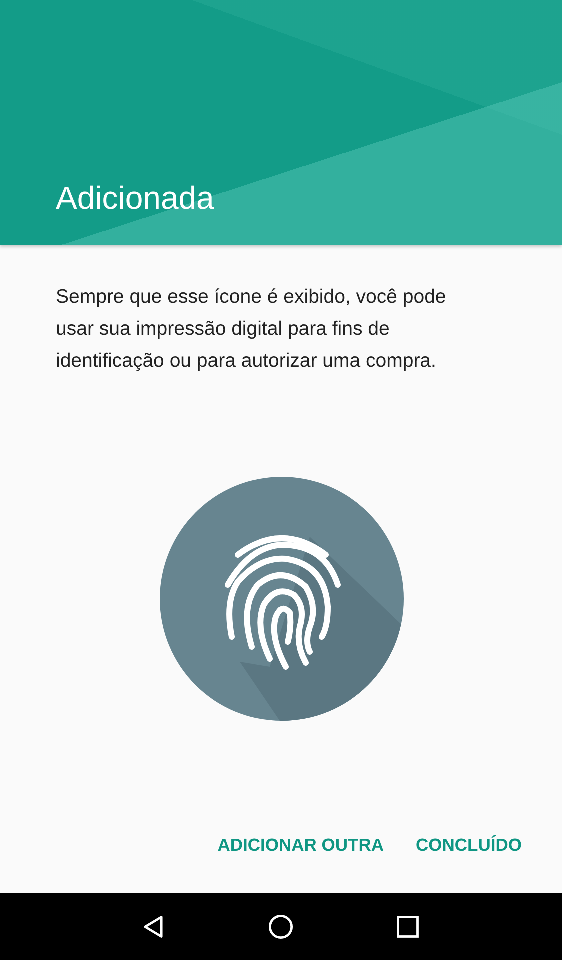 This screenshot has width=562, height=960. Describe the element at coordinates (135, 198) in the screenshot. I see `screen-title: Adicionada` at that location.